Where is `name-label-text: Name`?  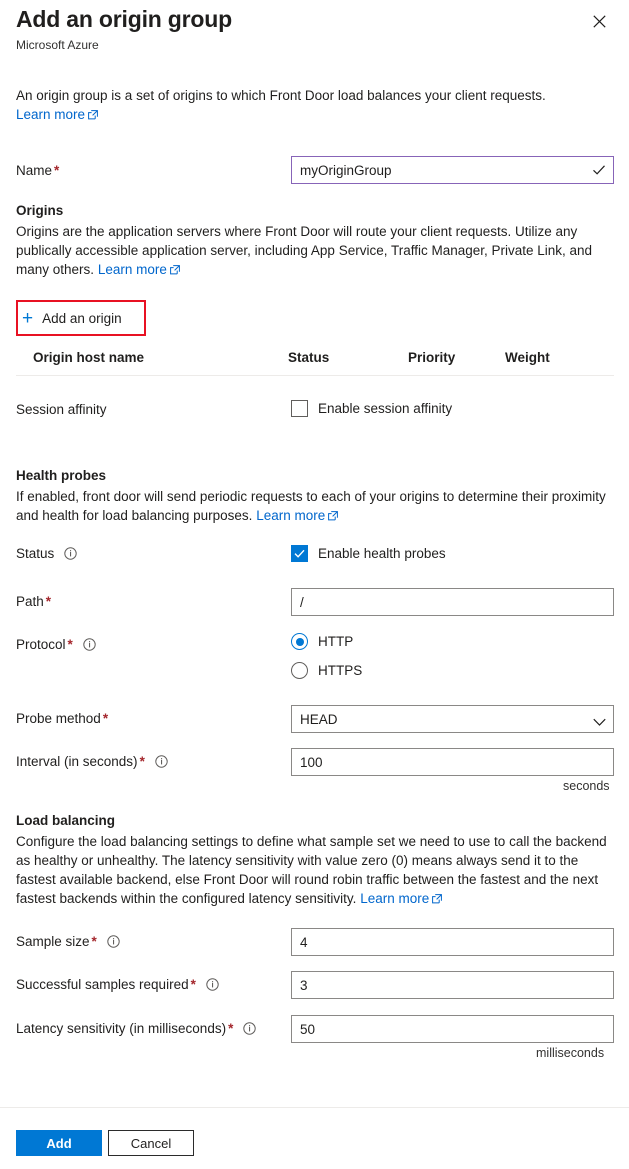 name-label-text: Name is located at coordinates (34, 170).